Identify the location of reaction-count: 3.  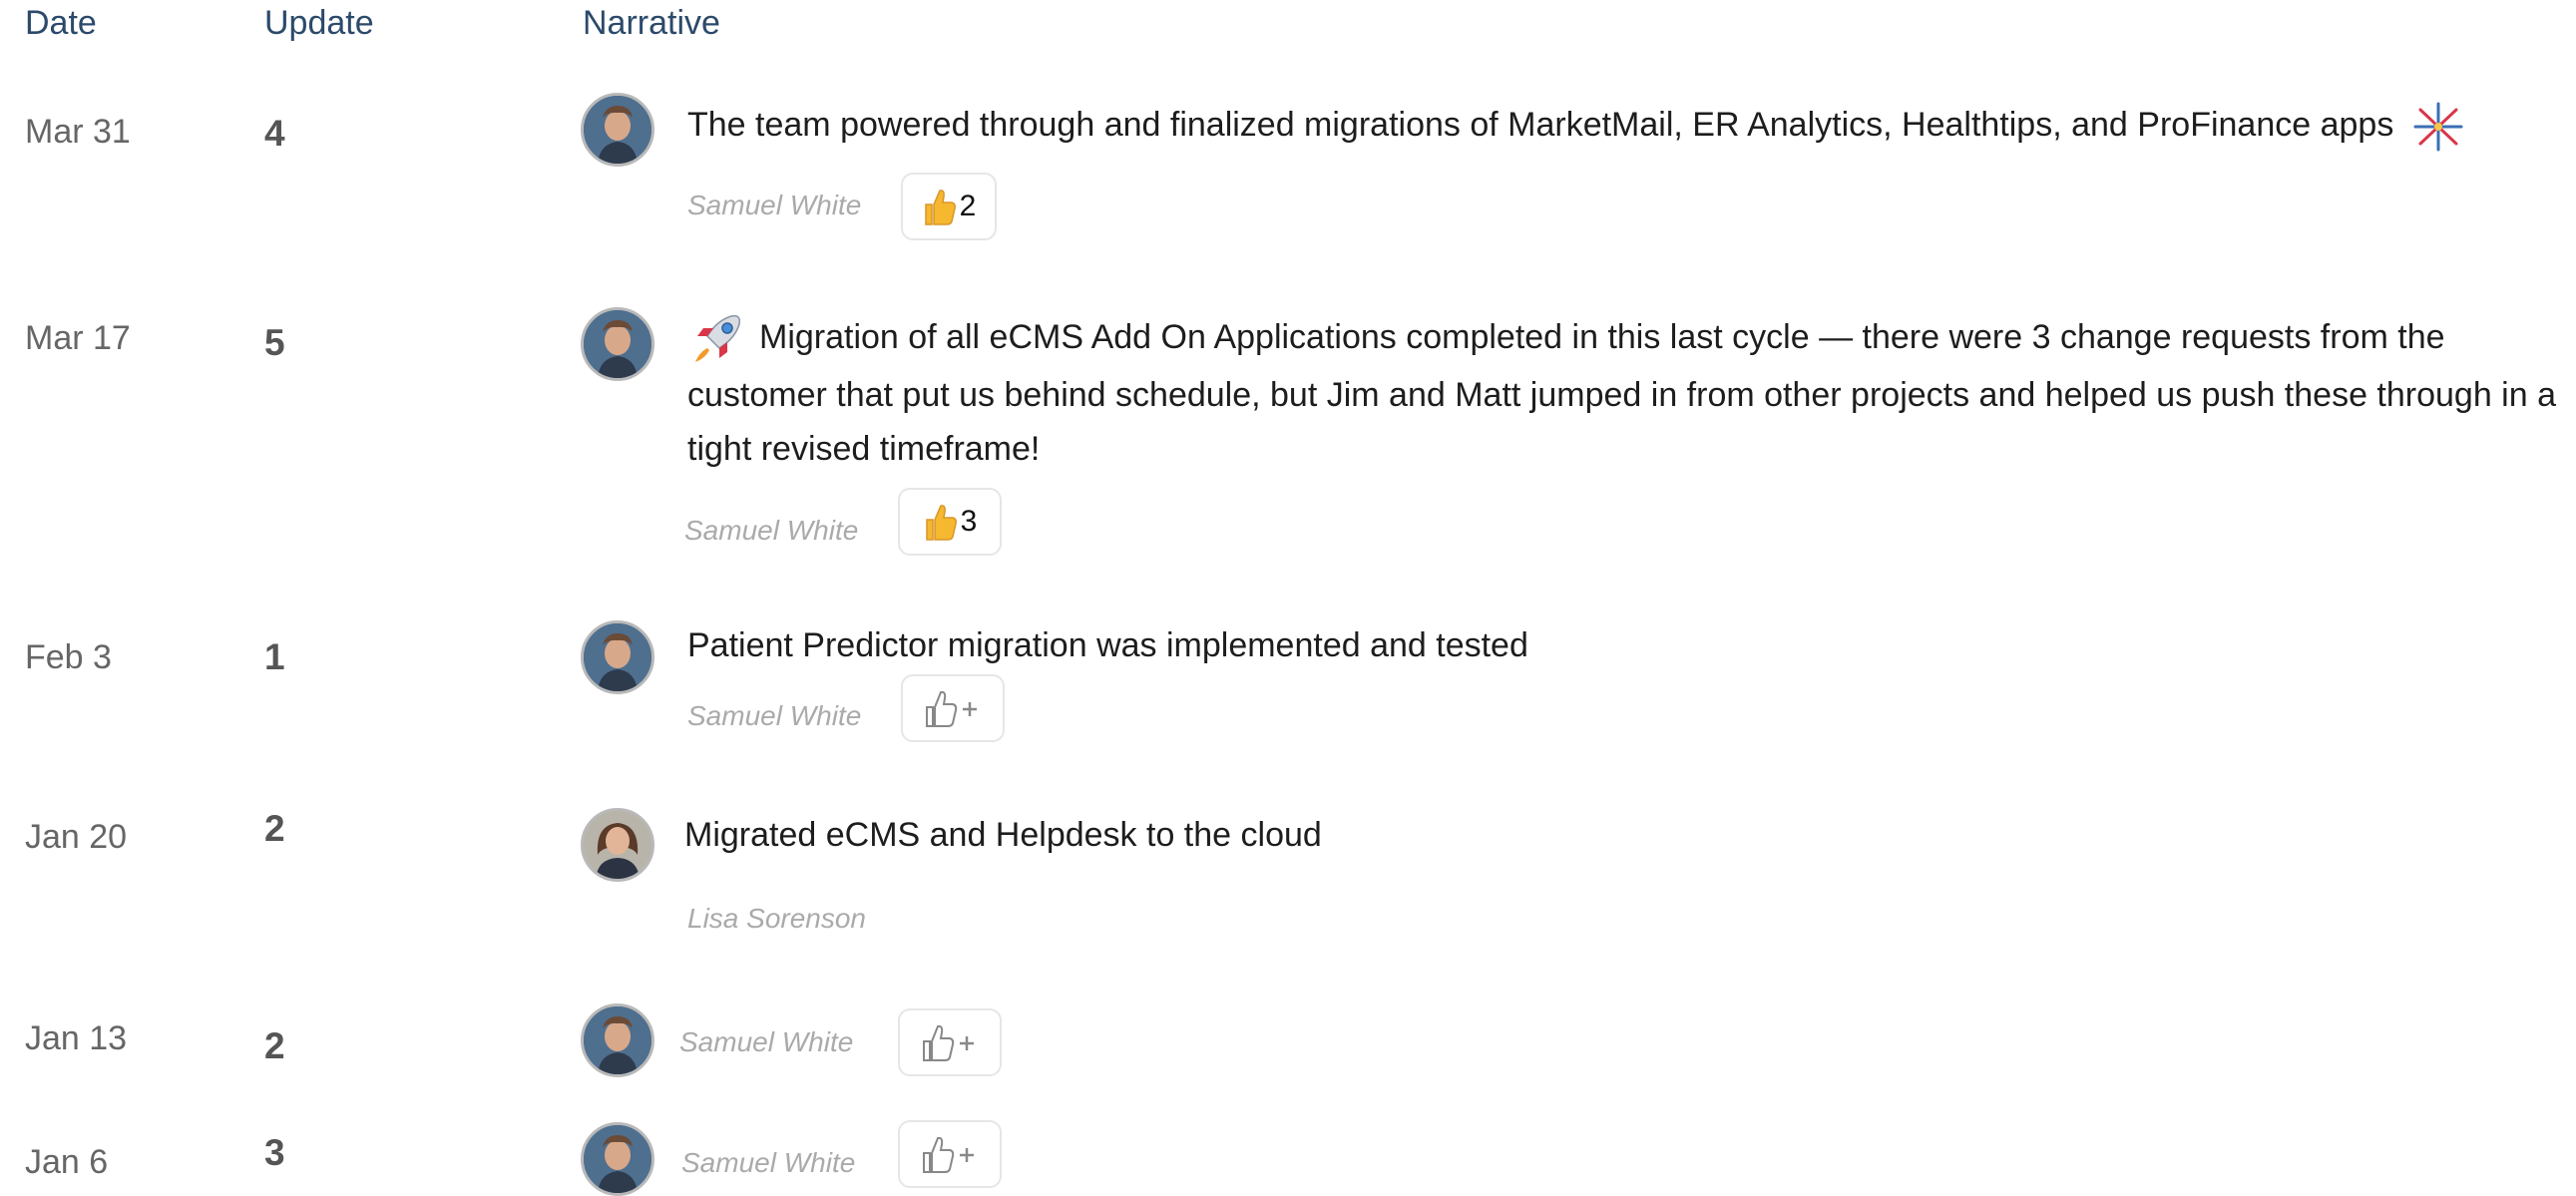
(969, 521).